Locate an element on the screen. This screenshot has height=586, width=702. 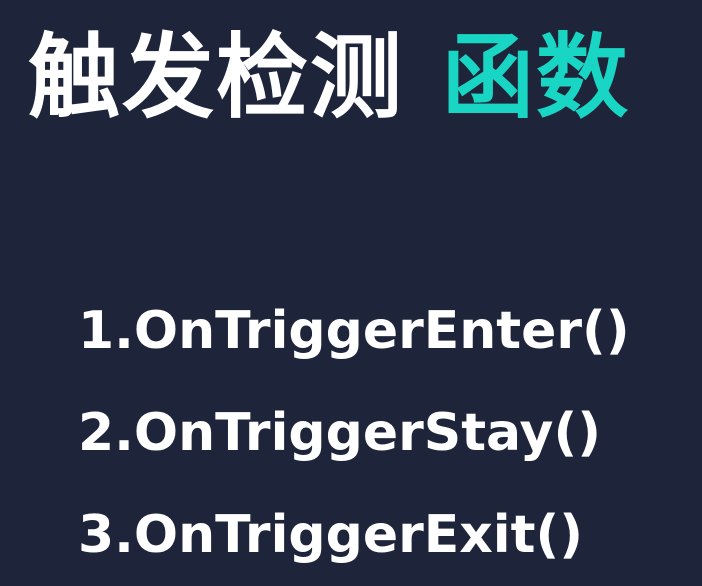
function-item-exit: 3.OnTriggerExit() is located at coordinates (331, 535).